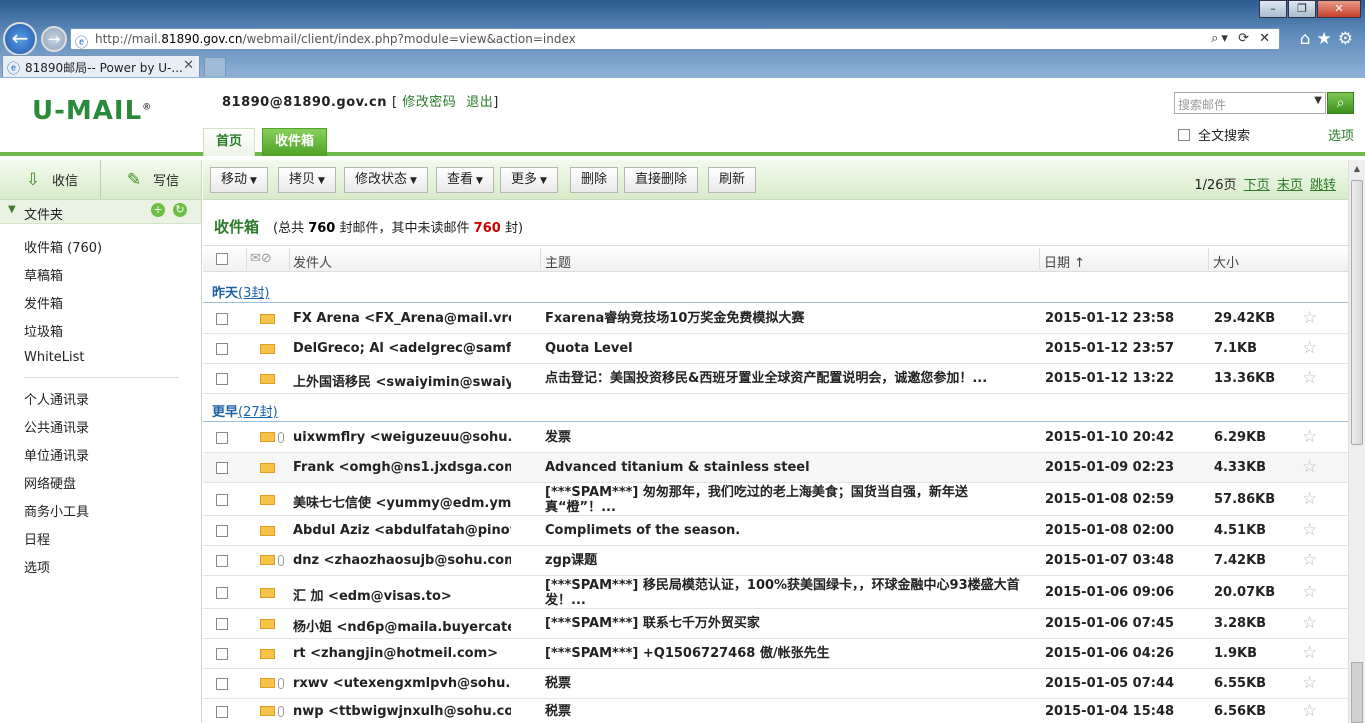  Describe the element at coordinates (56, 426) in the screenshot. I see `sidebar-item-public-contacts: 公共通讯录` at that location.